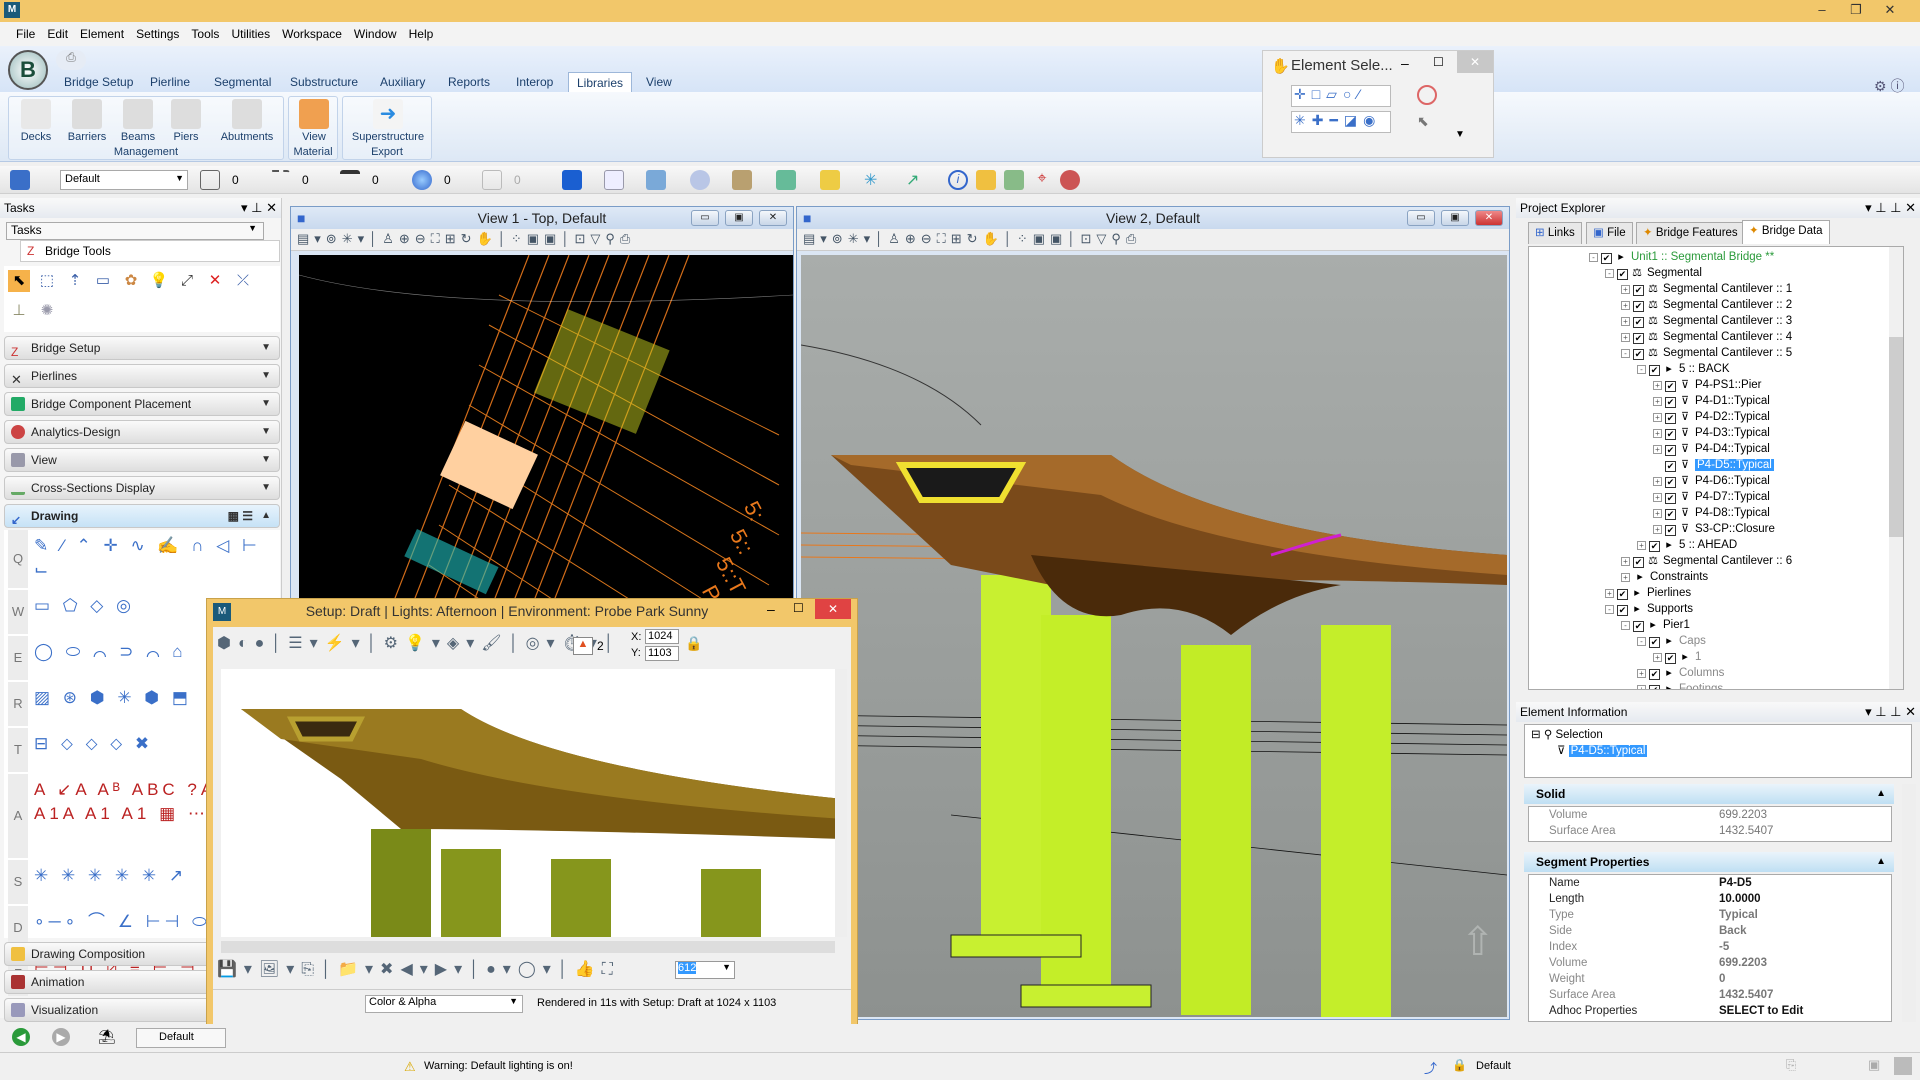 This screenshot has height=1080, width=1920. Describe the element at coordinates (142, 516) in the screenshot. I see `section-drawing: ↙ Drawing ▦ ☰ ▲` at that location.